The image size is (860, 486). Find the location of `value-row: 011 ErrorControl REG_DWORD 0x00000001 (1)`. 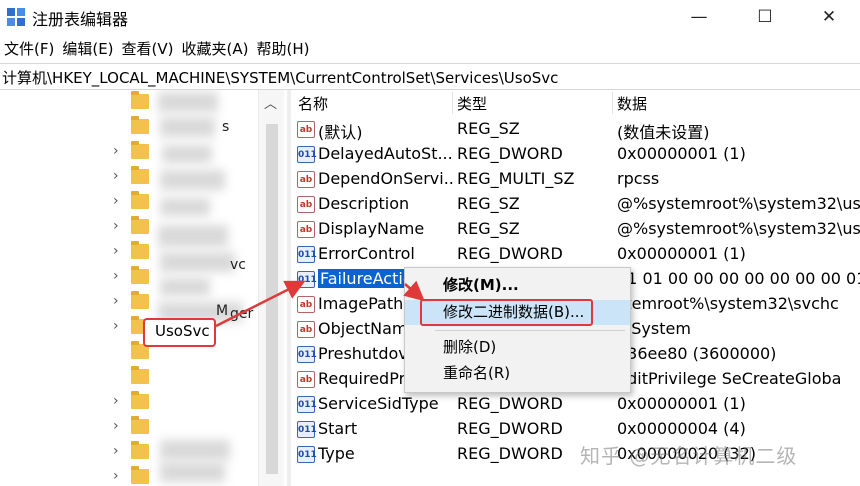

value-row: 011 ErrorControl REG_DWORD 0x00000001 (1) is located at coordinates (576, 254).